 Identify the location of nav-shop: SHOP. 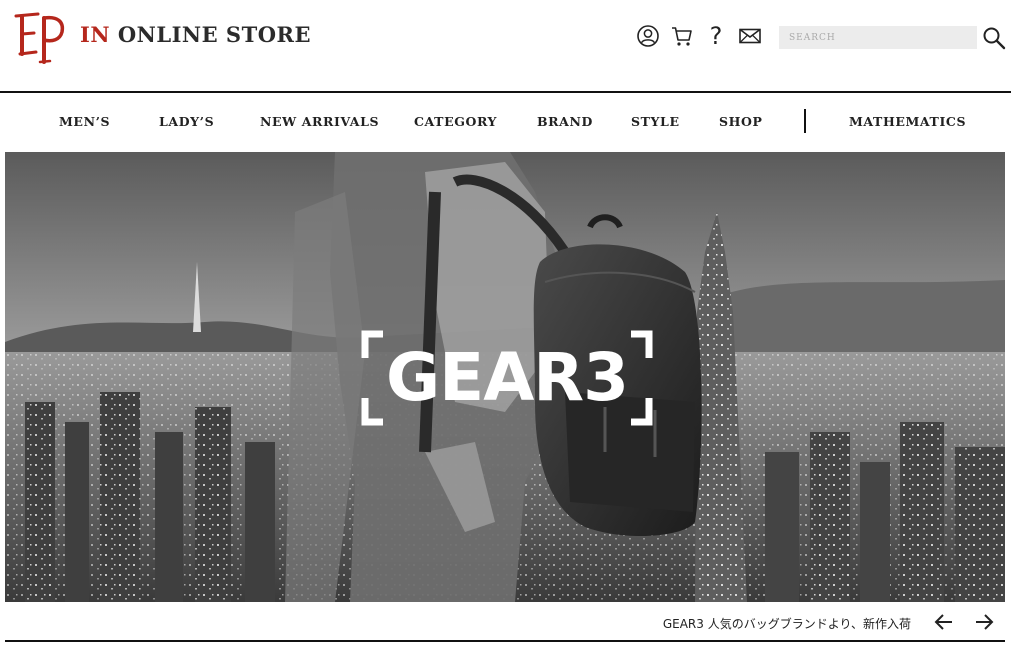
(741, 121).